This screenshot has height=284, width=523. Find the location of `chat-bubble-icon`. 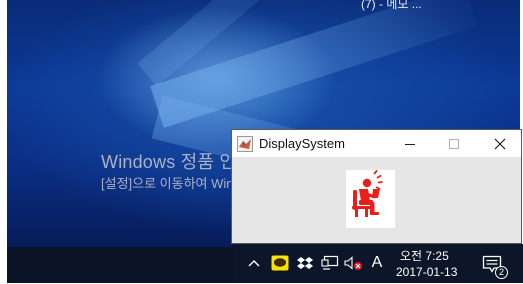

chat-bubble-icon is located at coordinates (280, 263).